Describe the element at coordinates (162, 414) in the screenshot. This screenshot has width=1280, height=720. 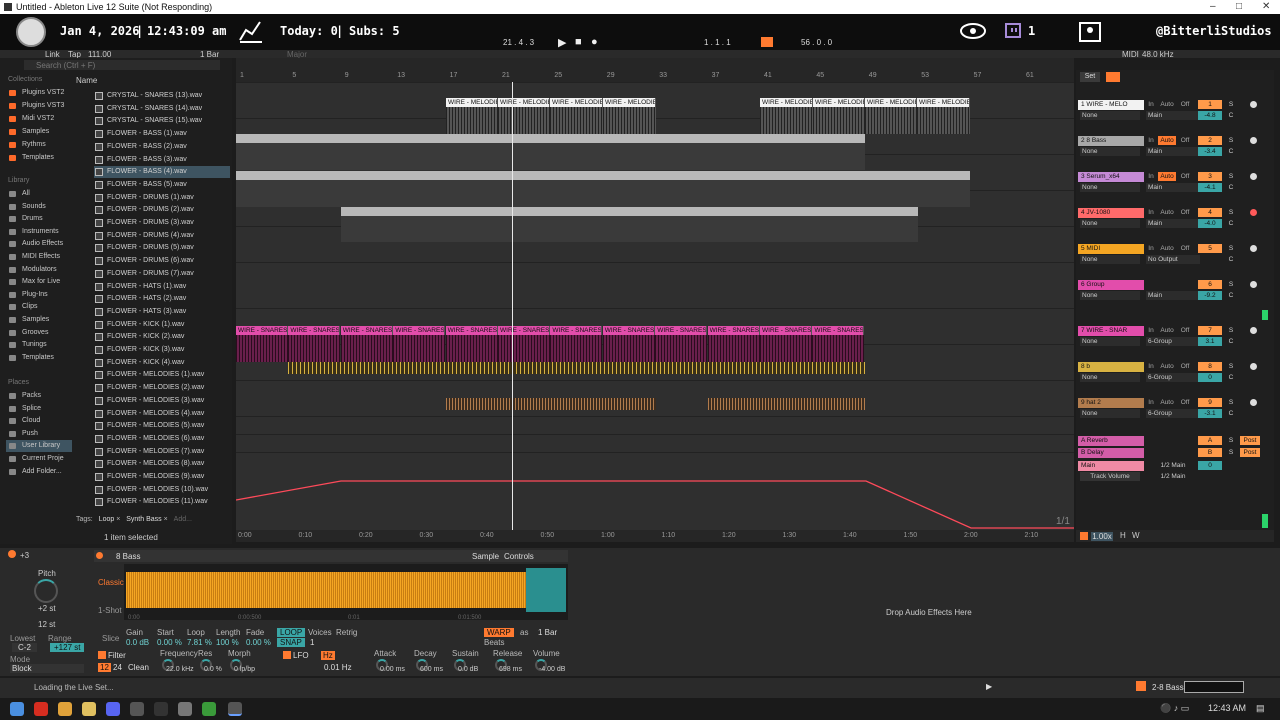
I see `file-item: FLOWER - MELODIES (4).wav` at that location.